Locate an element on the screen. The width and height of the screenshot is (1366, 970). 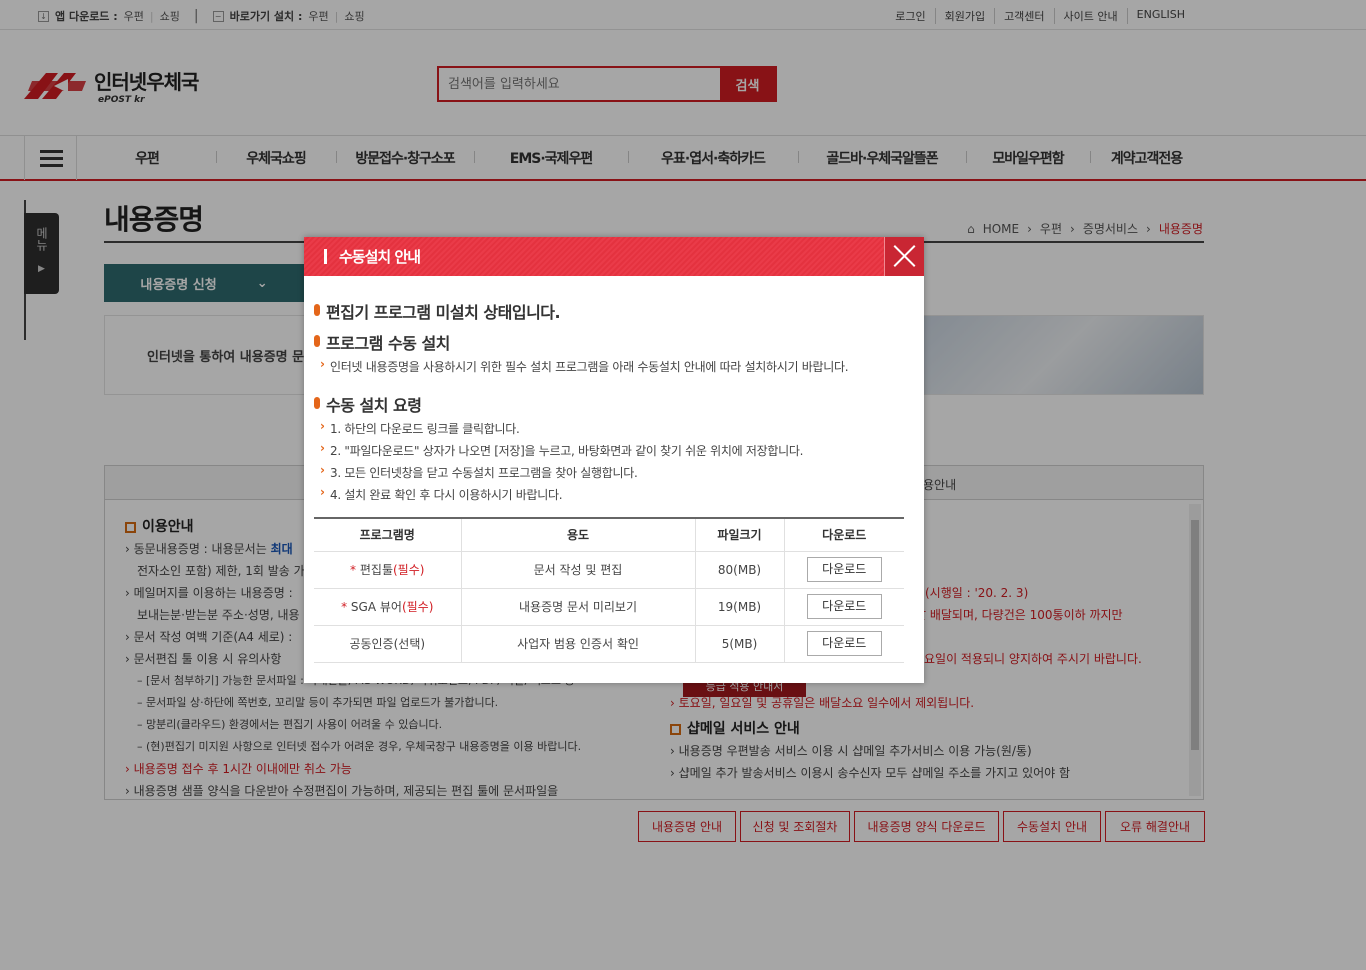
step-4: 4. 설치 완료 확인 후 다시 이용하시기 바랍니다. is located at coordinates (441, 494).